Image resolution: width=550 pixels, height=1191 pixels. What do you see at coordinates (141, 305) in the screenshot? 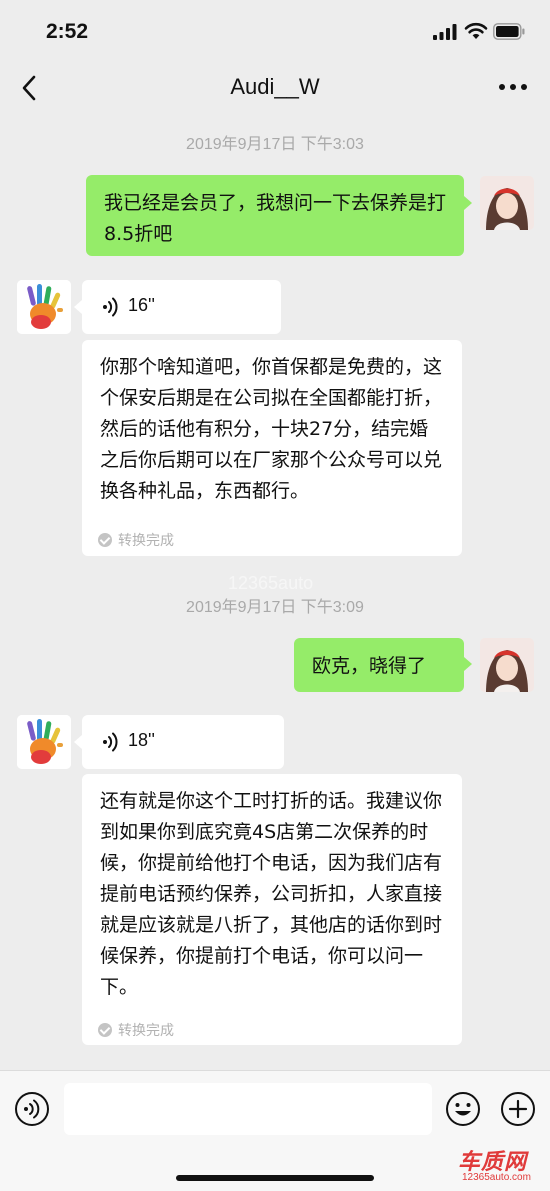
I see `voice-duration: 16''` at bounding box center [141, 305].